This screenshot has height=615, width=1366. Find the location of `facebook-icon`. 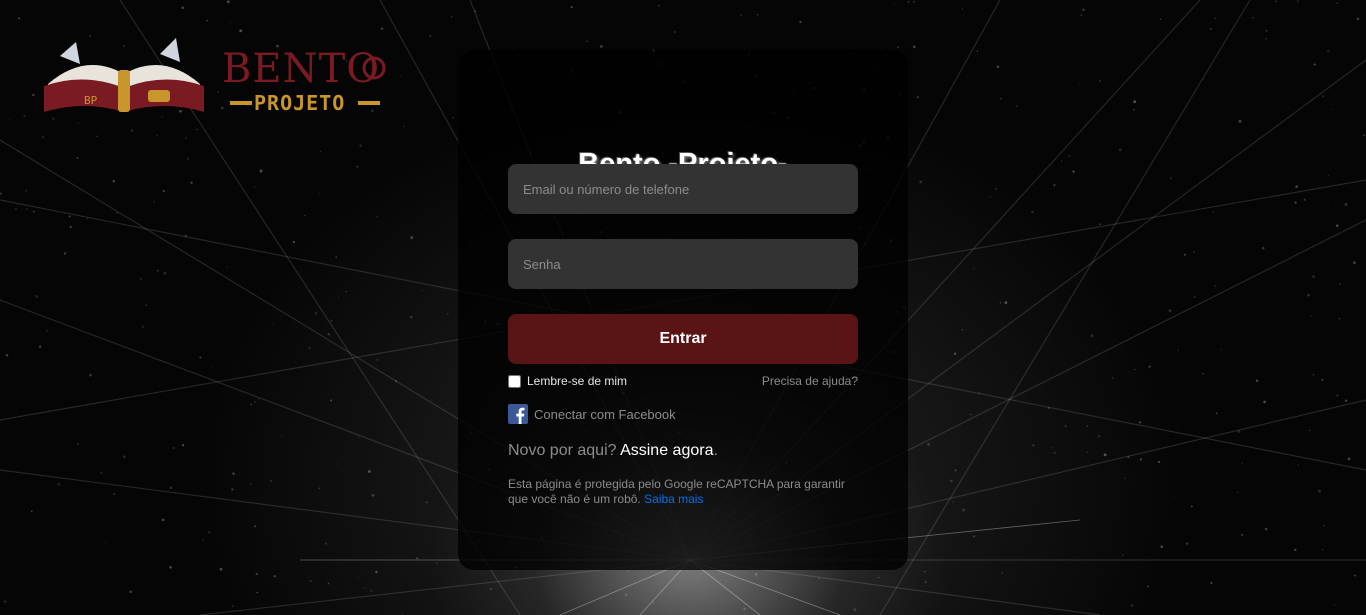

facebook-icon is located at coordinates (518, 414).